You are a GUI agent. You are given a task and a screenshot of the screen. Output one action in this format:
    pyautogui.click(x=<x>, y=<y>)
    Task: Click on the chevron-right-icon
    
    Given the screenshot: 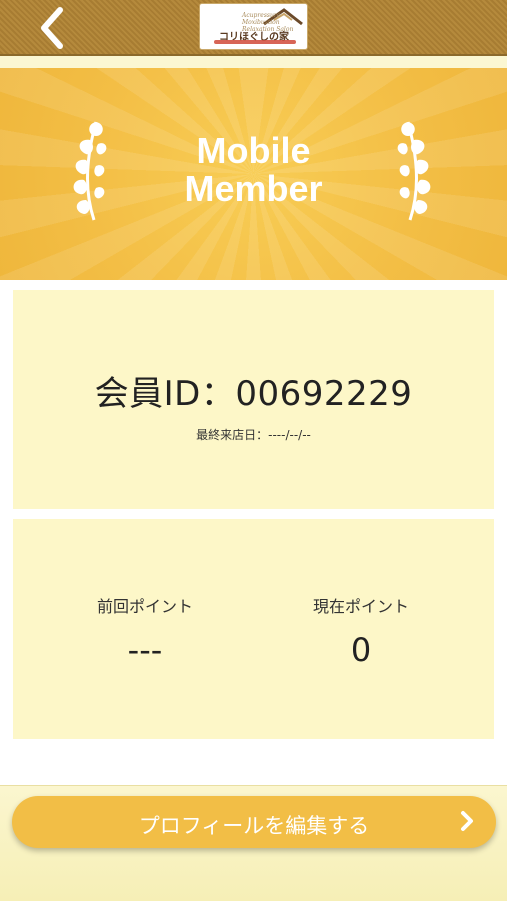 What is the action you would take?
    pyautogui.click(x=467, y=821)
    